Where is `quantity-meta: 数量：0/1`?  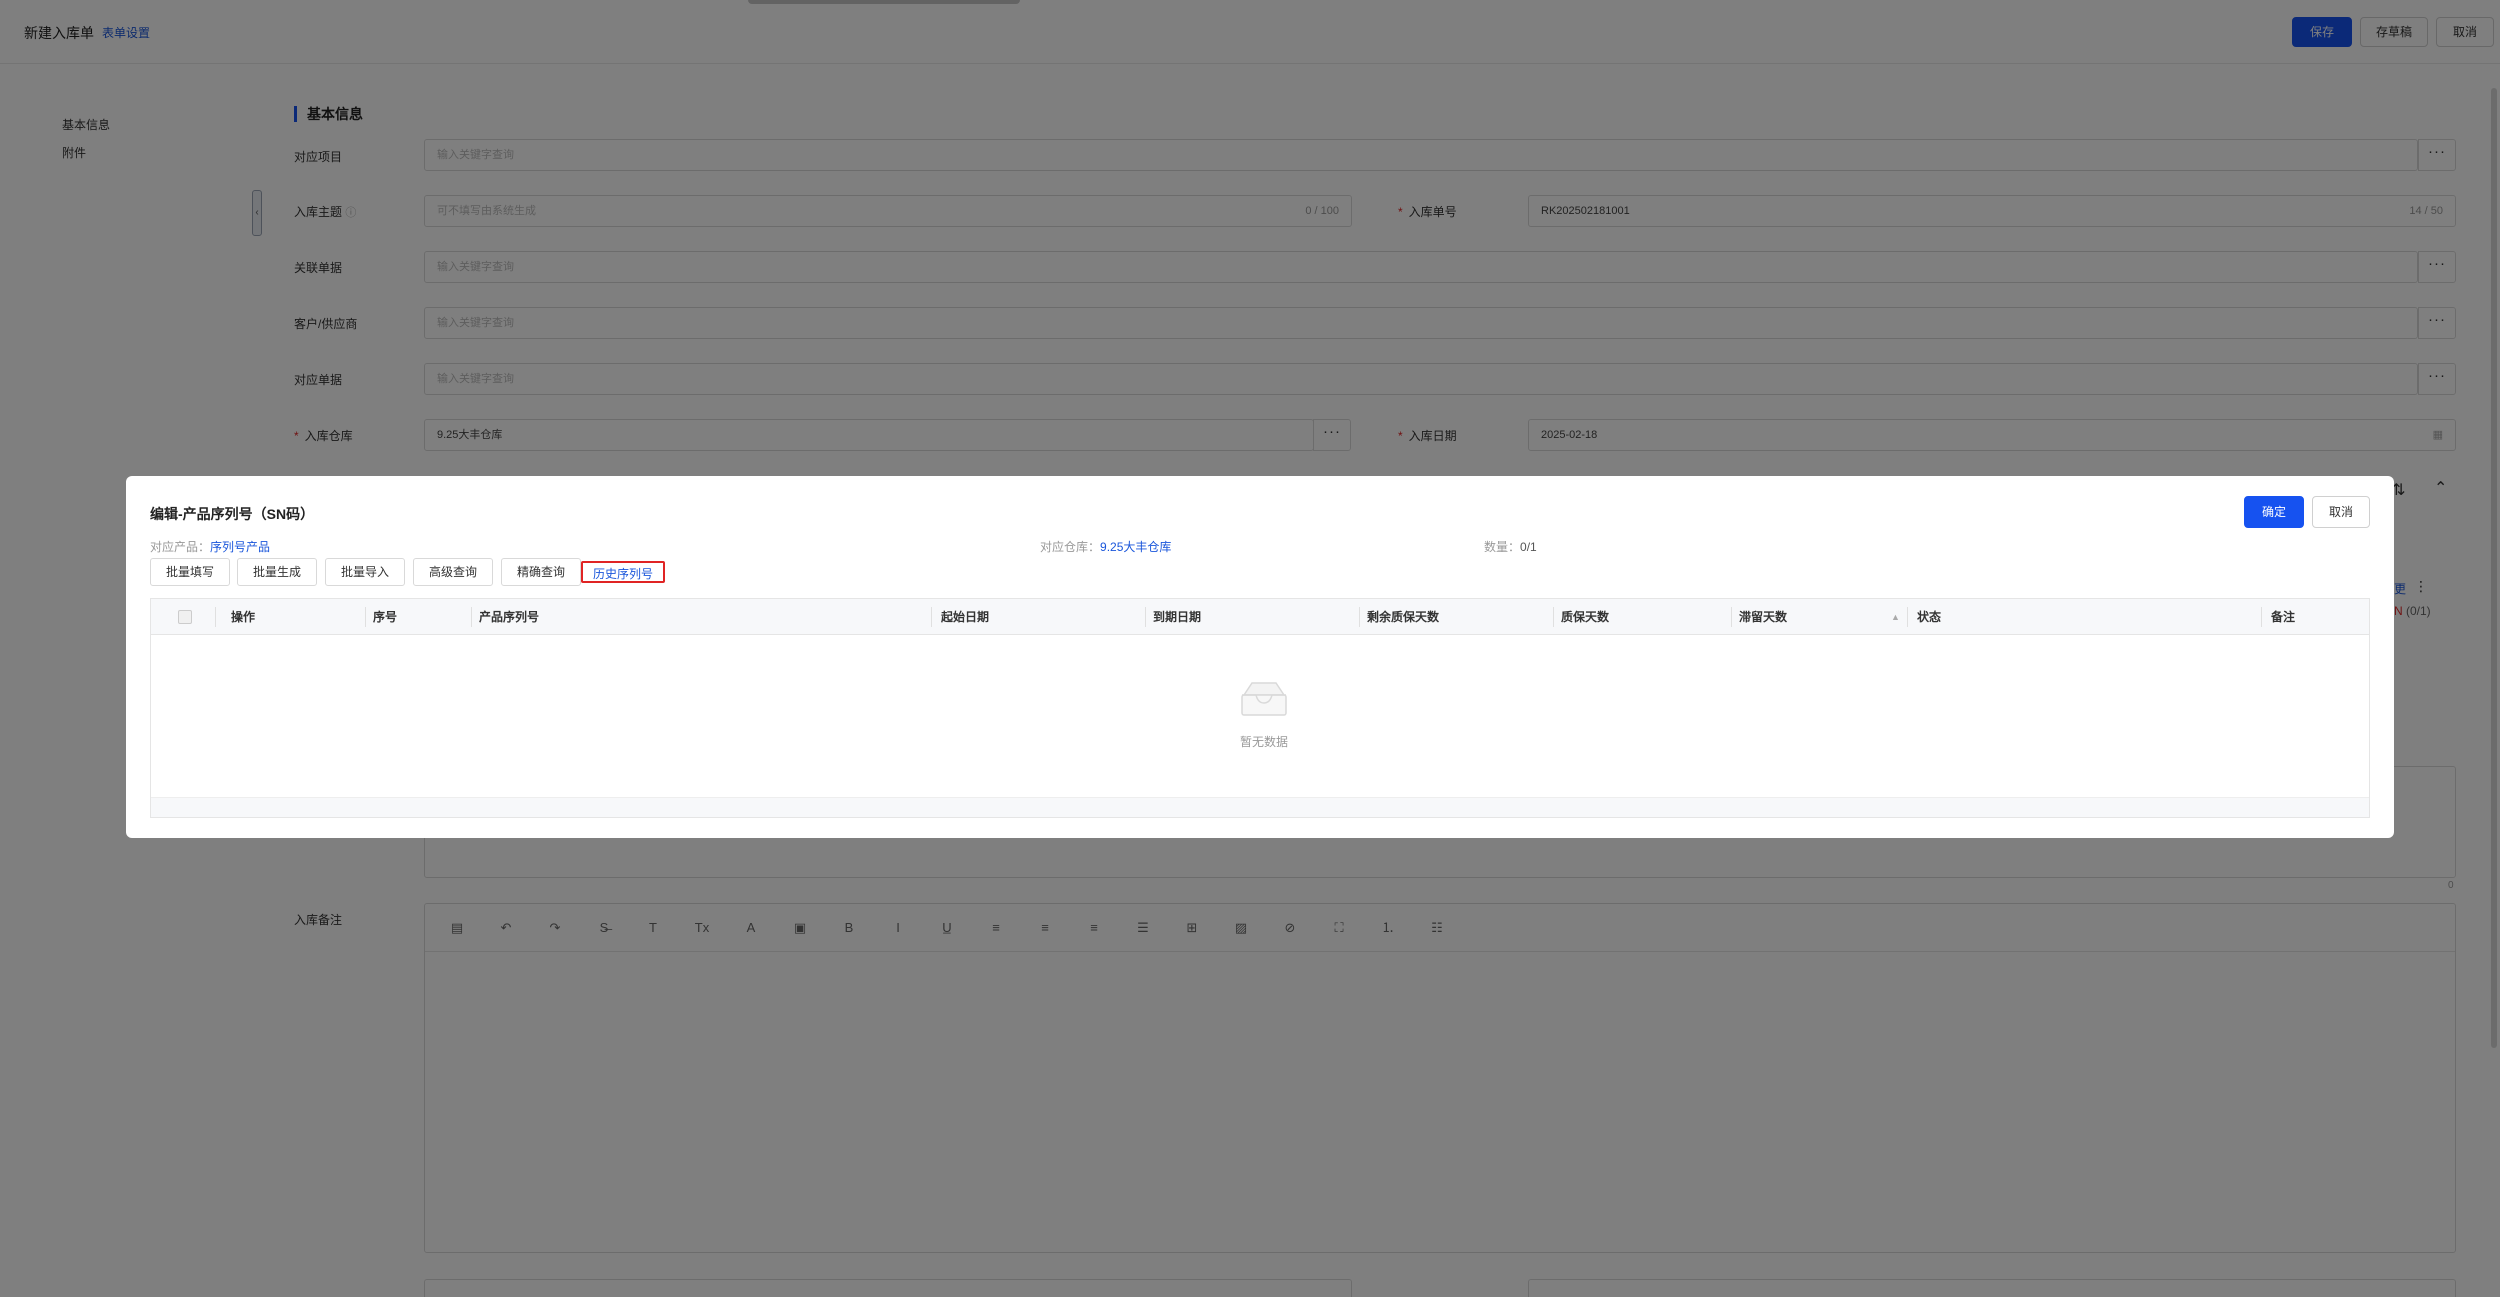 quantity-meta: 数量：0/1 is located at coordinates (1510, 546).